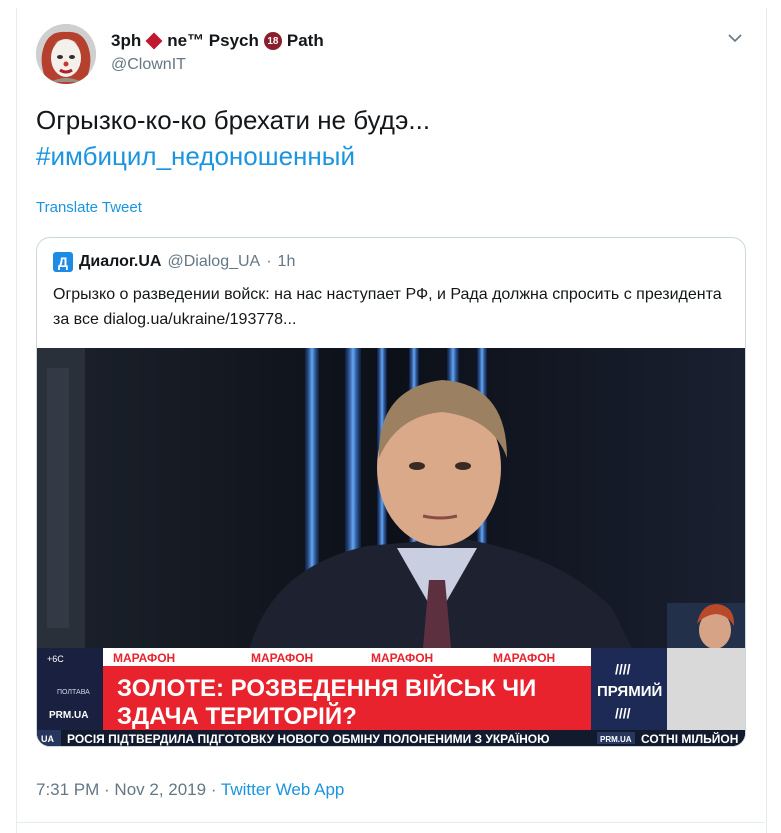 The height and width of the screenshot is (833, 781). I want to click on marathon-label-4: МАРАФОН, so click(524, 658).